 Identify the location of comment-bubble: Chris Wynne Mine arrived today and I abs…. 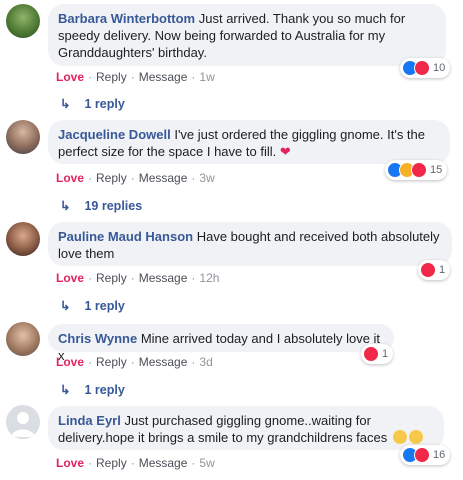
(221, 343).